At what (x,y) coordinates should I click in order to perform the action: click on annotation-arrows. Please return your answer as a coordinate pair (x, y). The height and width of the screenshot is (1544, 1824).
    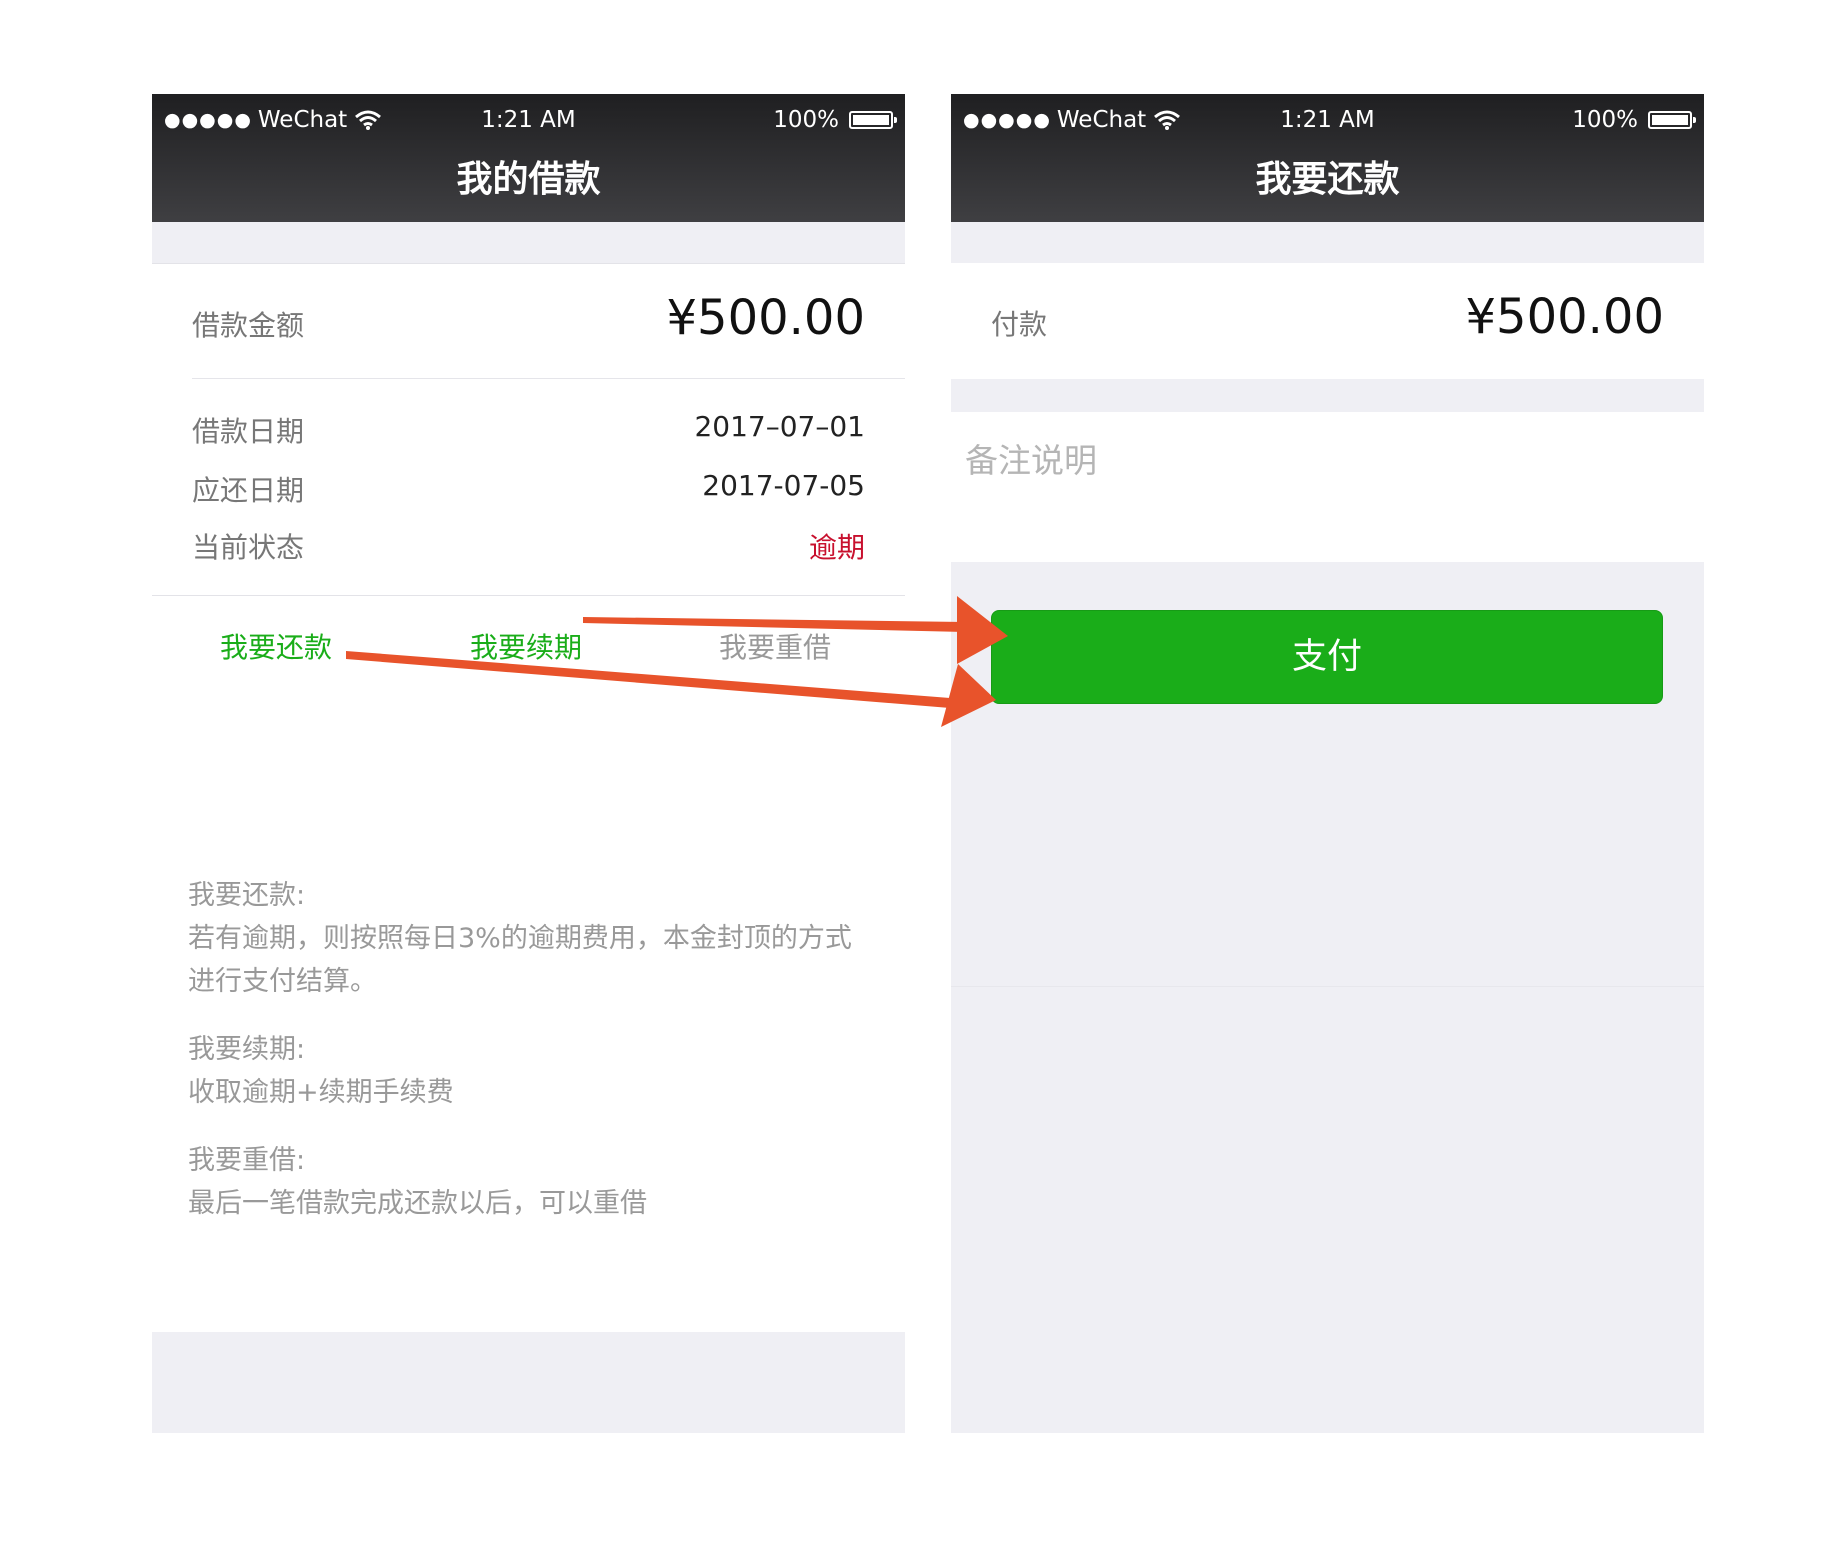
    Looking at the image, I should click on (677, 661).